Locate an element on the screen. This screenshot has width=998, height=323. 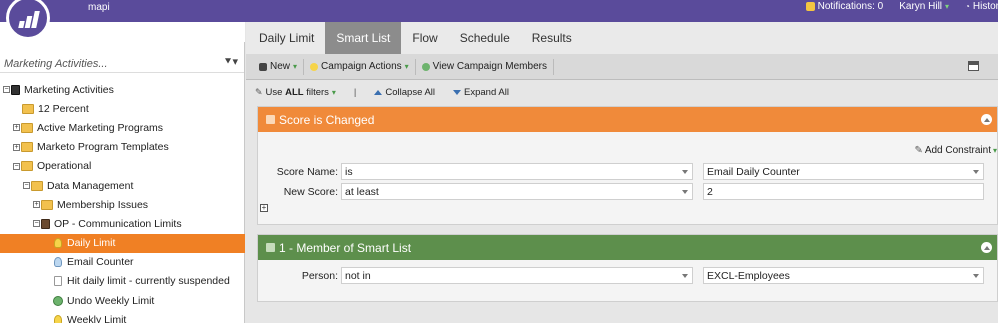
tree-item: Hit daily limit - currently suspended is located at coordinates (122, 281).